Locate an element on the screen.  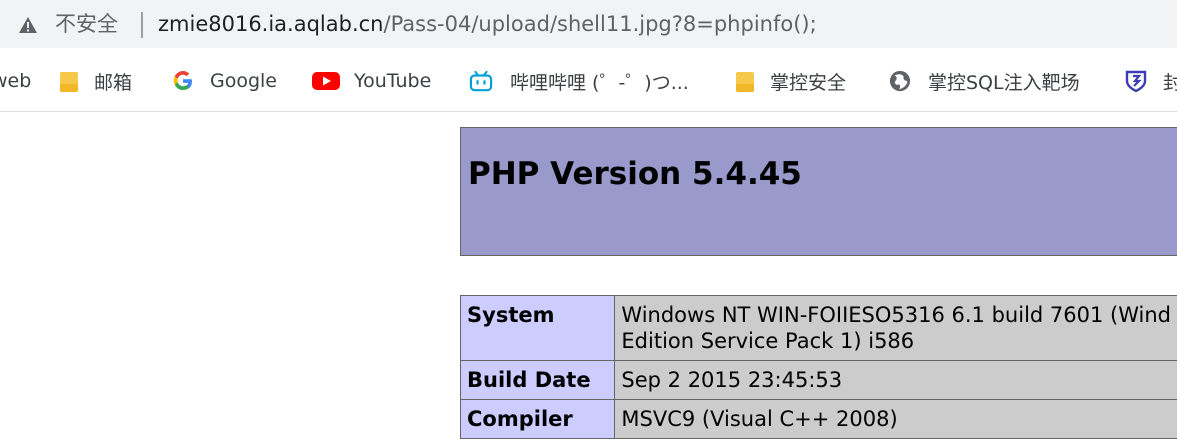
toolbar-divider is located at coordinates (588, 111).